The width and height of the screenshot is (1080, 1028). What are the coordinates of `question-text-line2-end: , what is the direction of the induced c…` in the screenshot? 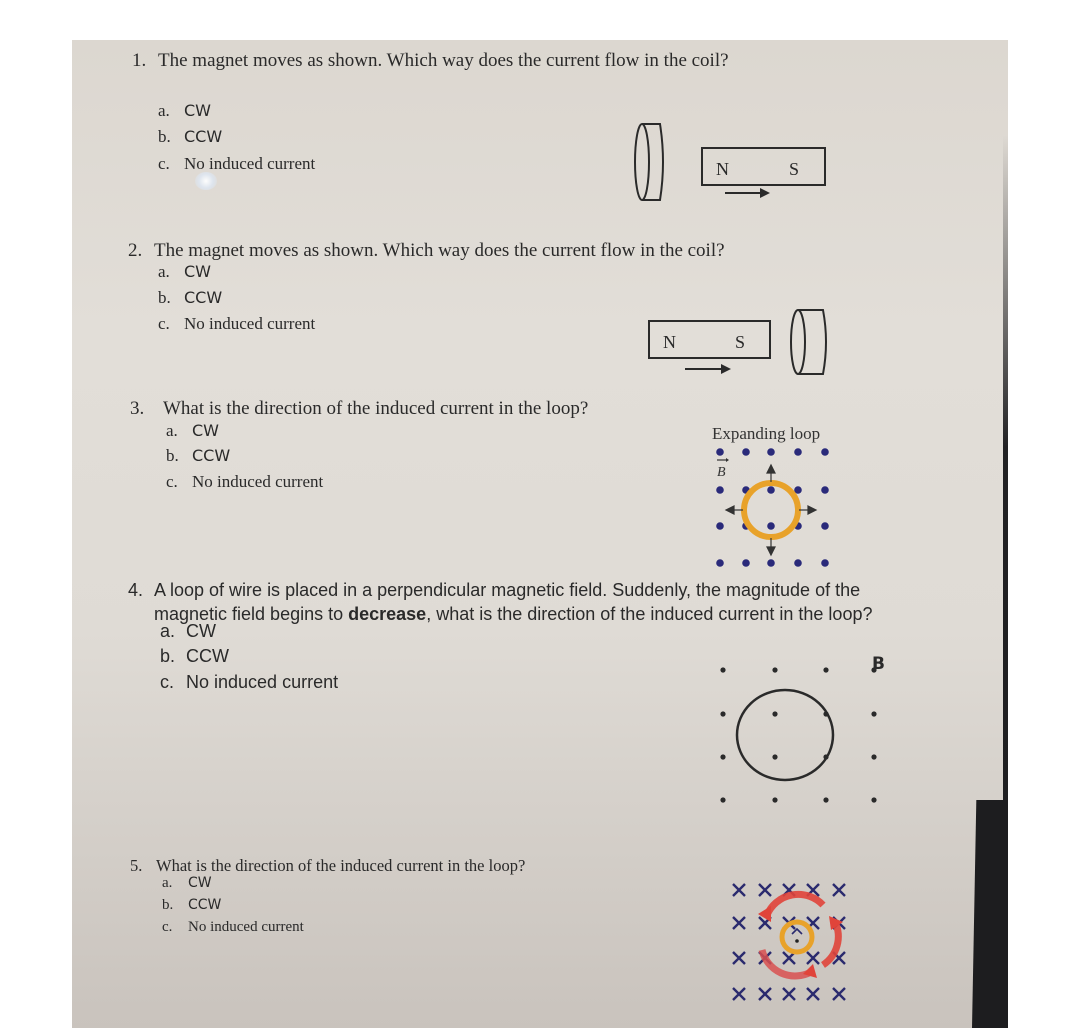 It's located at (649, 614).